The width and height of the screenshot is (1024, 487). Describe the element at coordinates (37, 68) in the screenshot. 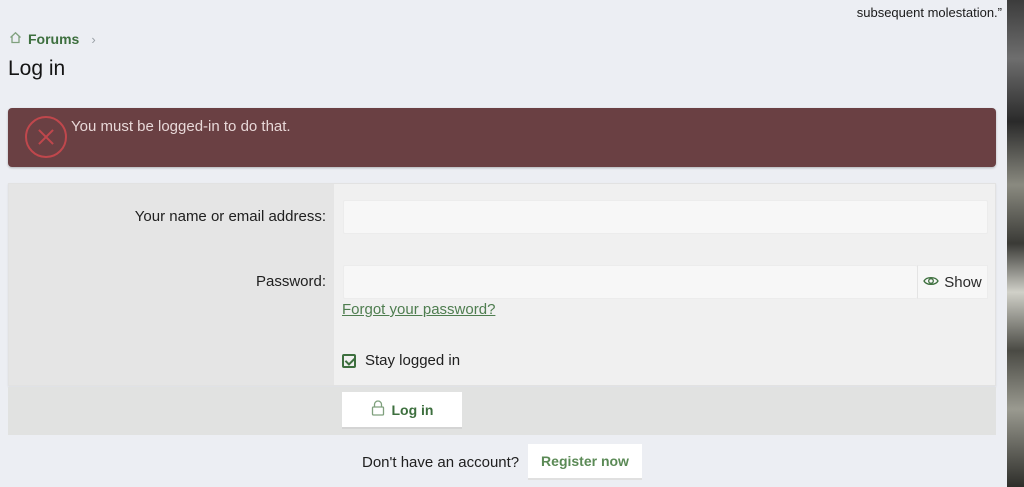

I see `page-title: Log in` at that location.